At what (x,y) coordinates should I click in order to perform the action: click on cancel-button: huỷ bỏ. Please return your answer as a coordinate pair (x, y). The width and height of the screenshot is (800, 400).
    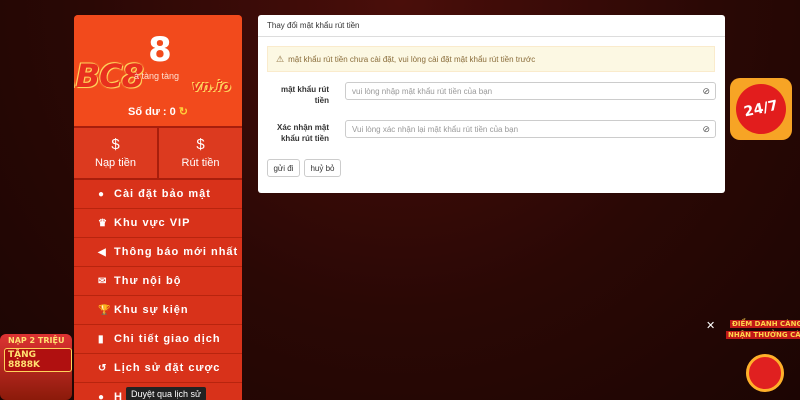
    Looking at the image, I should click on (322, 168).